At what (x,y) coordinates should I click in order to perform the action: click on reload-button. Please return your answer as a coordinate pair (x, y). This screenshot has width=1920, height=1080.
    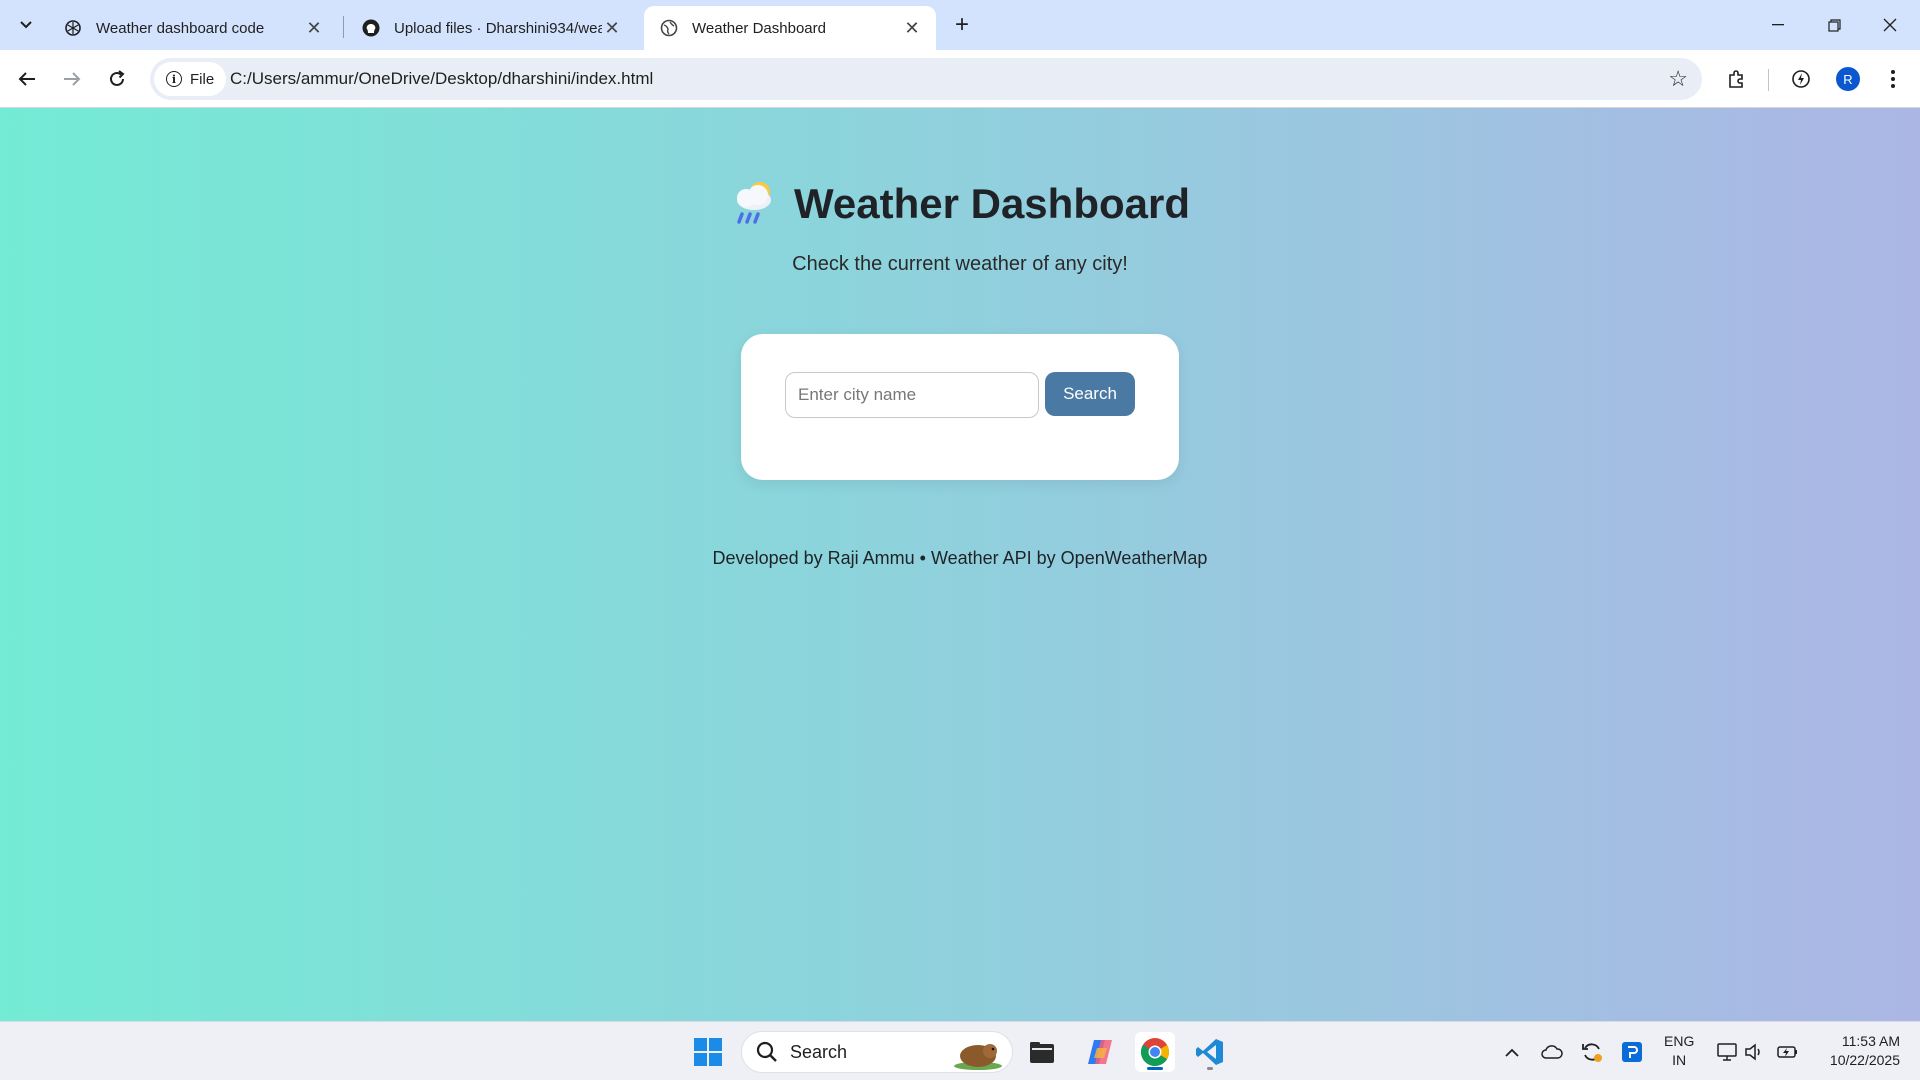
    Looking at the image, I should click on (117, 79).